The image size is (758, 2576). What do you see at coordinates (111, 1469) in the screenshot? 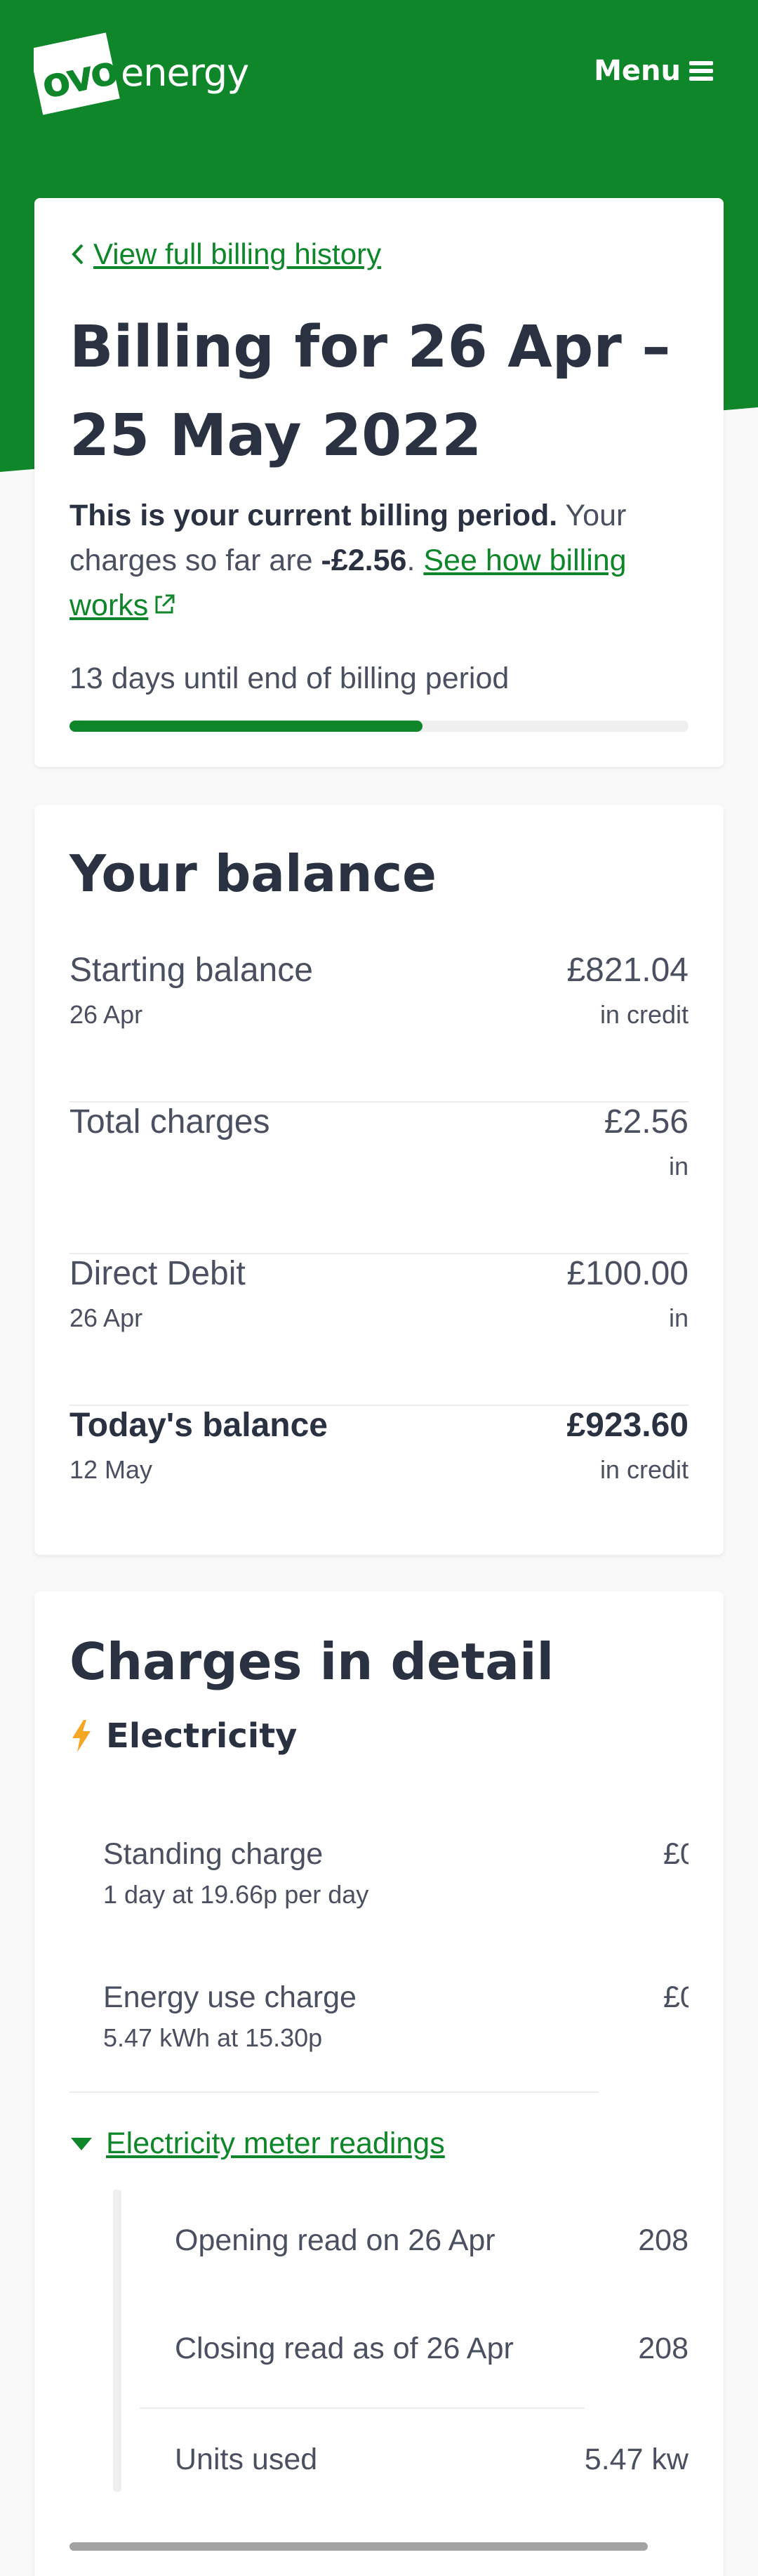
I see `balance-date: 12 May` at bounding box center [111, 1469].